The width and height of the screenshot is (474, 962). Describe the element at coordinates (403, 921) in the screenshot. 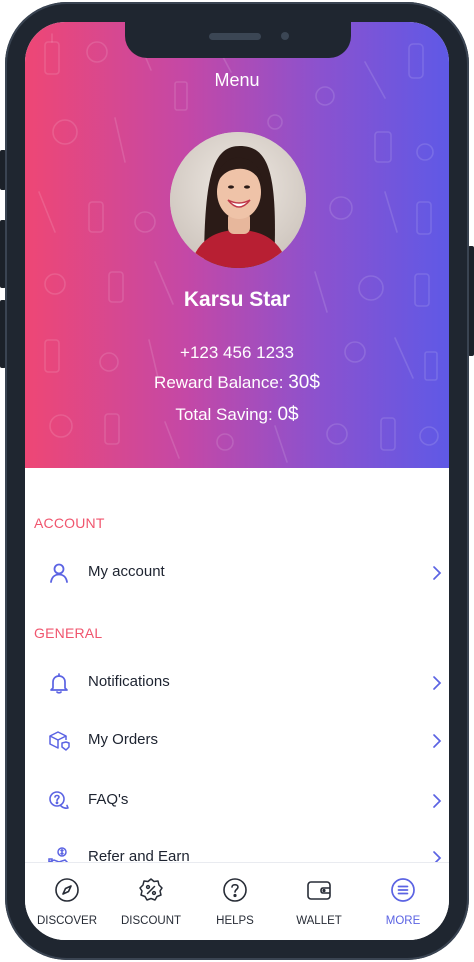

I see `tab-label: MORE` at that location.